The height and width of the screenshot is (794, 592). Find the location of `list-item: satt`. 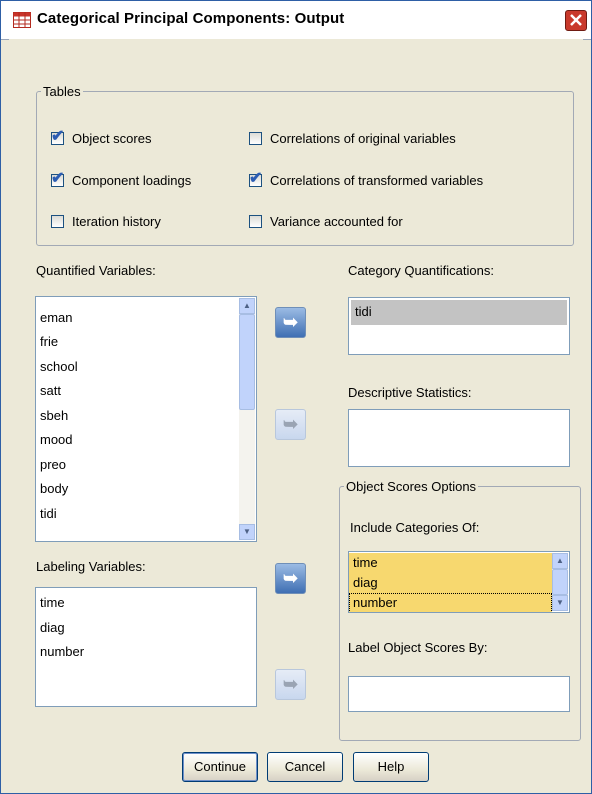

list-item: satt is located at coordinates (137, 391).